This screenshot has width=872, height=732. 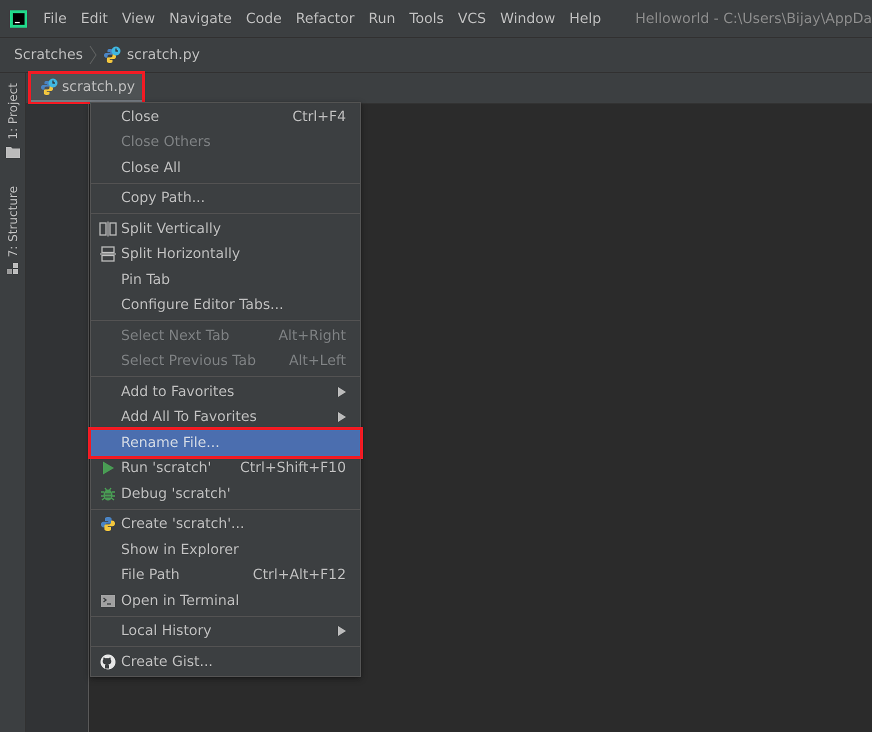 What do you see at coordinates (13, 152) in the screenshot?
I see `folder-icon` at bounding box center [13, 152].